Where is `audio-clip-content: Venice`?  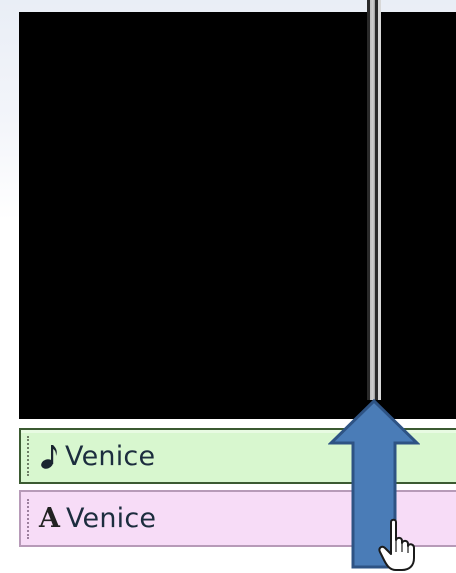 audio-clip-content: Venice is located at coordinates (91, 456).